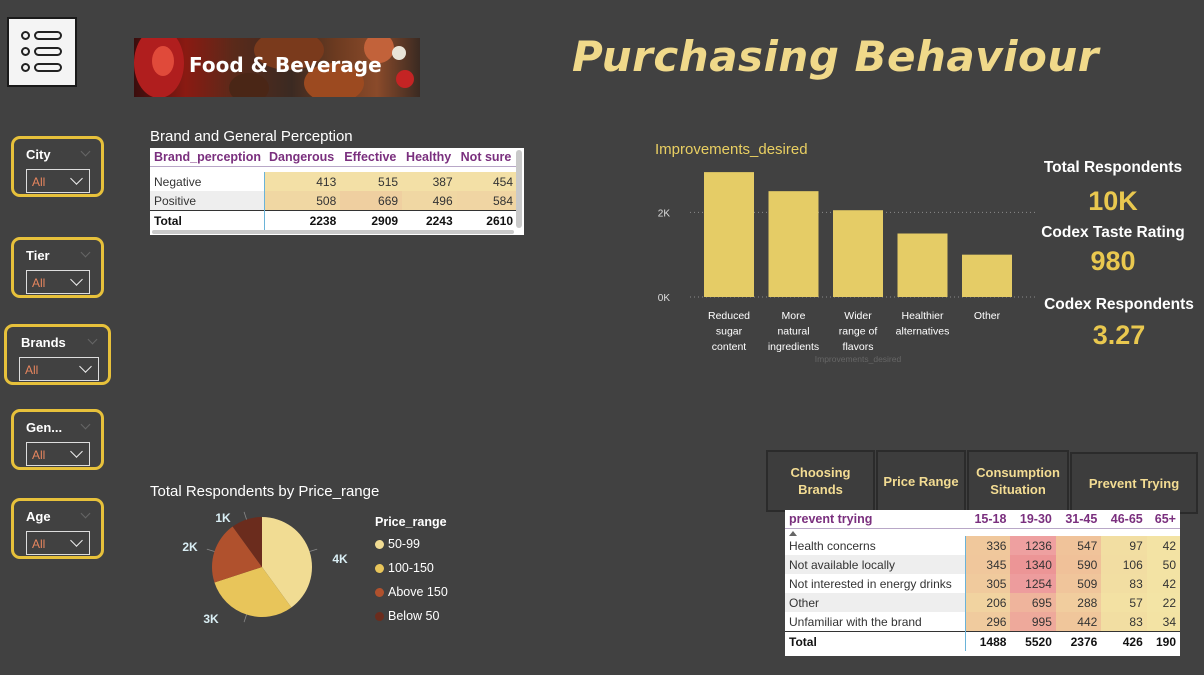 This screenshot has height=675, width=1204. I want to click on table-cell: 190, so click(1163, 641).